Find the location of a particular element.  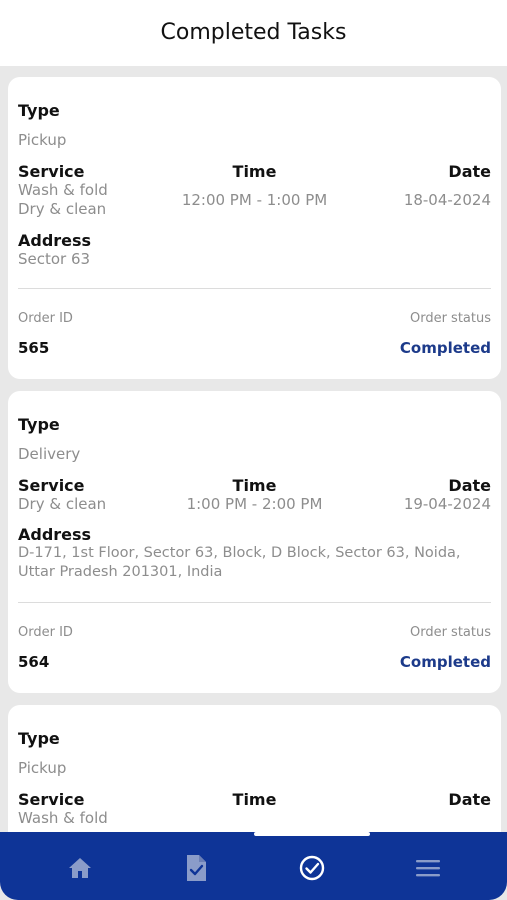

order-id-value: 564 is located at coordinates (34, 662).